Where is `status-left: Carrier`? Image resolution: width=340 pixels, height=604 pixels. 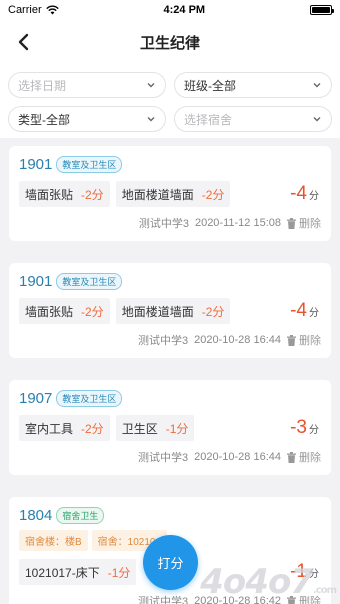 status-left: Carrier is located at coordinates (33, 10).